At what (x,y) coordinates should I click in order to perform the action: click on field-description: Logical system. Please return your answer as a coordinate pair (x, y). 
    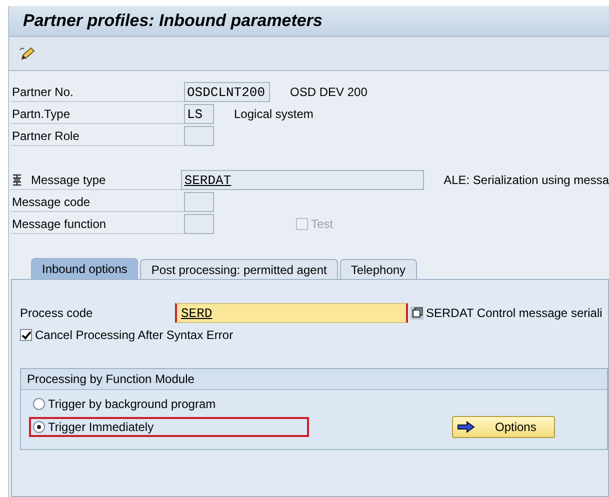
    Looking at the image, I should click on (274, 114).